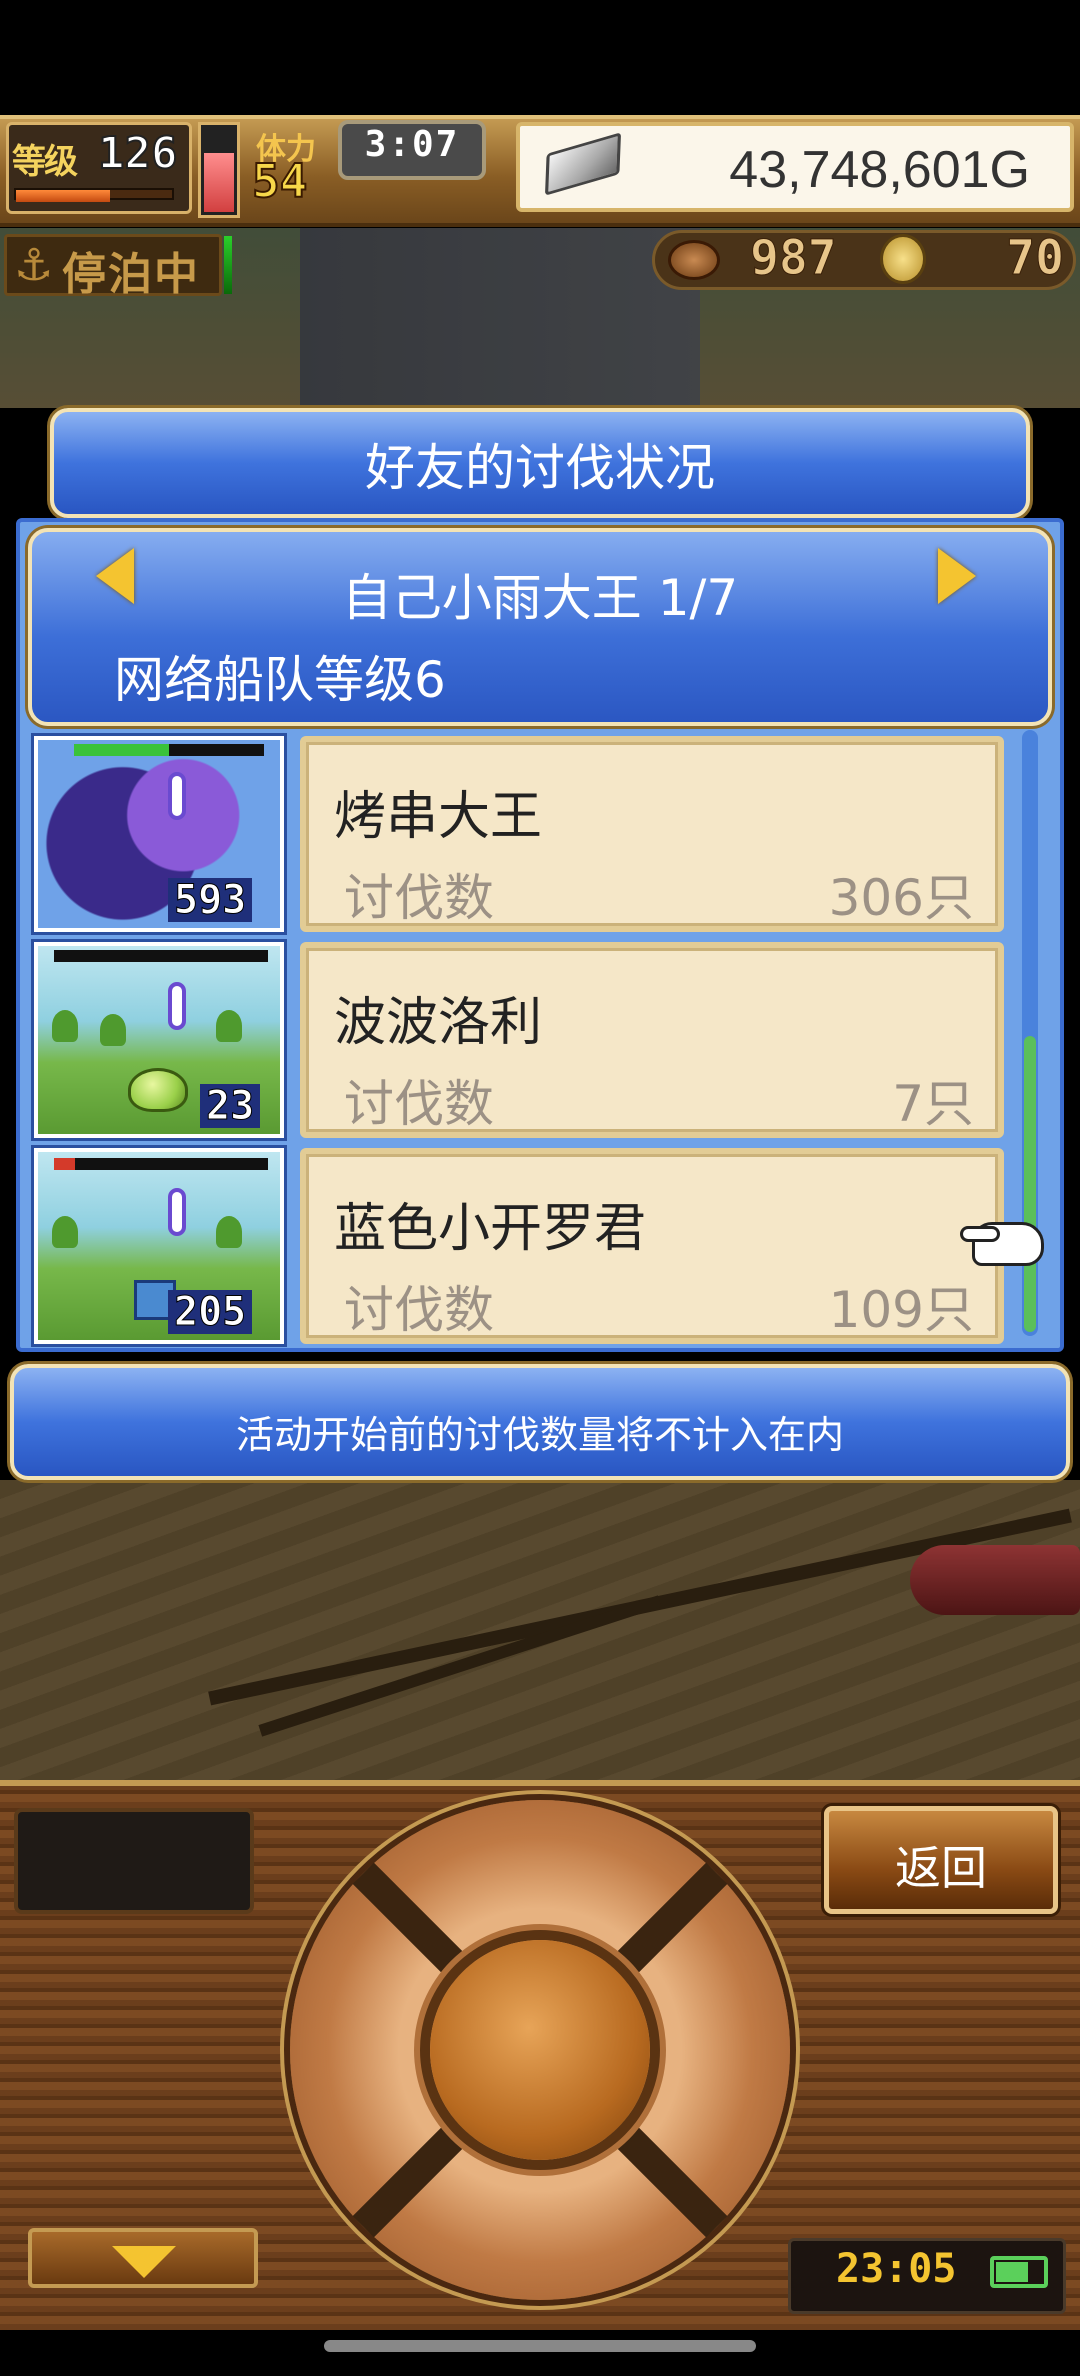  What do you see at coordinates (210, 900) in the screenshot?
I see `monster-level-badge: 593` at bounding box center [210, 900].